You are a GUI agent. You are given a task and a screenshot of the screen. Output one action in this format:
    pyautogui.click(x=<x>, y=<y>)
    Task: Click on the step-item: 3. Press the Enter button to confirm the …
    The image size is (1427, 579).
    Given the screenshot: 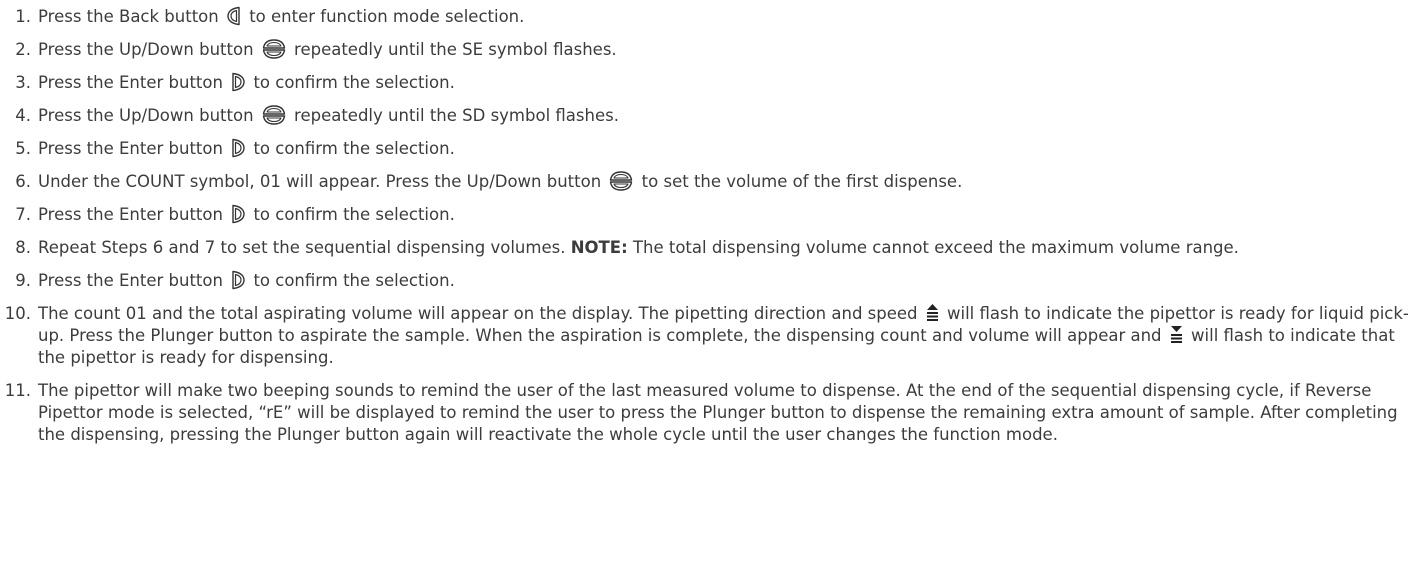 What is the action you would take?
    pyautogui.click(x=708, y=83)
    